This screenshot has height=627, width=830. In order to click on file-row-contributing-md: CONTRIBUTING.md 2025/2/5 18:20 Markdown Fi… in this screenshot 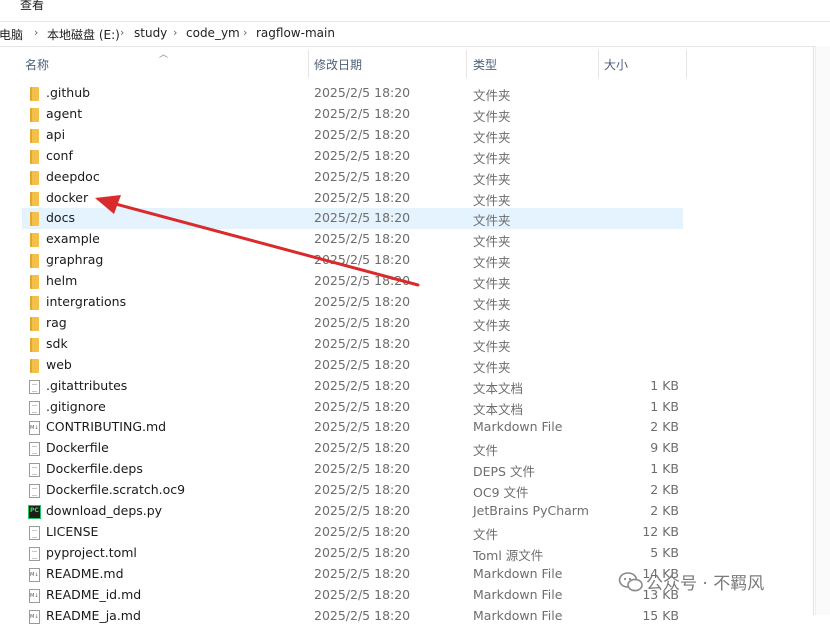, I will do `click(415, 427)`.